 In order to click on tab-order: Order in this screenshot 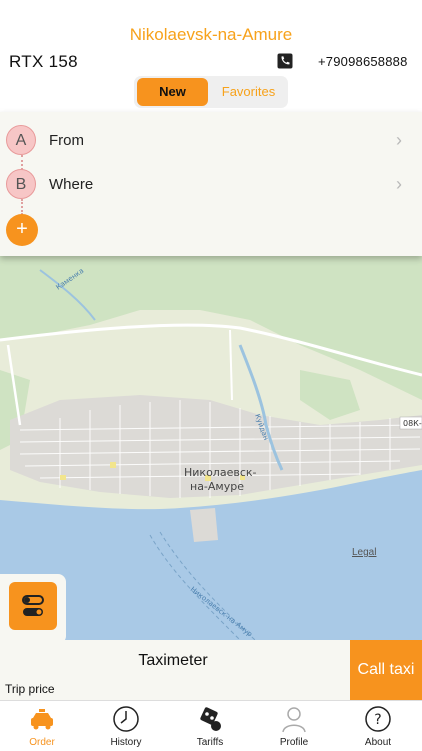, I will do `click(42, 726)`.